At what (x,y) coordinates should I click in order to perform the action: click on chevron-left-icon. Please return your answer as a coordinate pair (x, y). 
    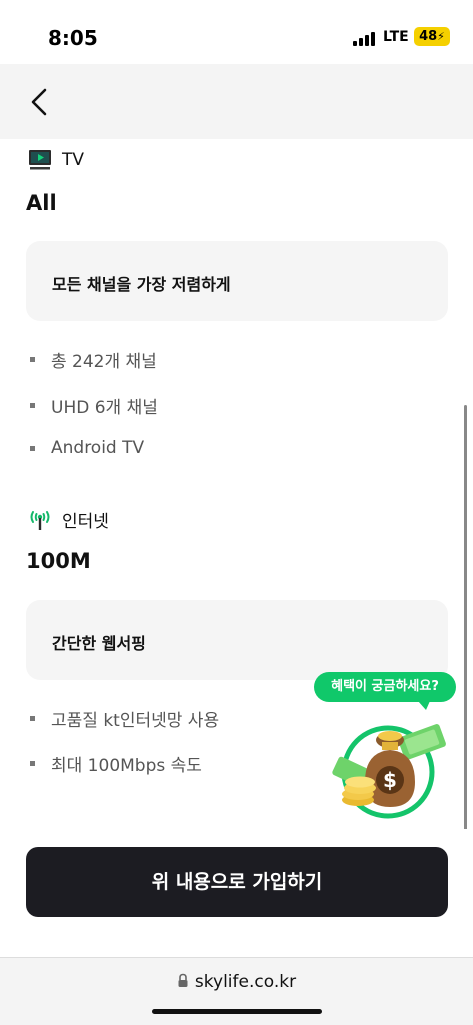
    Looking at the image, I should click on (39, 102).